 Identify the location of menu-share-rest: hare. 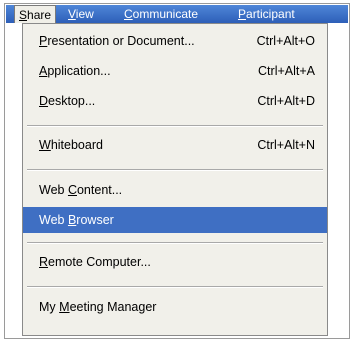
(39, 15).